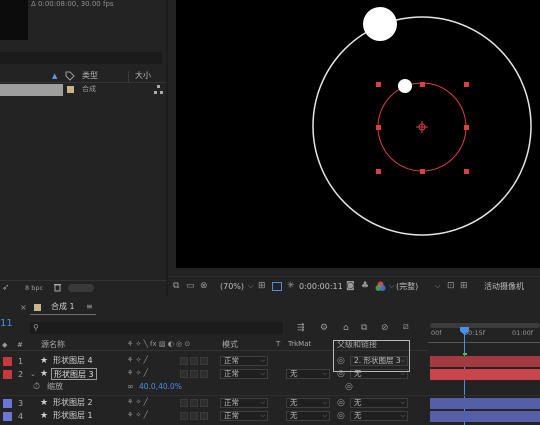 This screenshot has height=425, width=540. Describe the element at coordinates (232, 287) in the screenshot. I see `zoom-level: (70%)` at that location.